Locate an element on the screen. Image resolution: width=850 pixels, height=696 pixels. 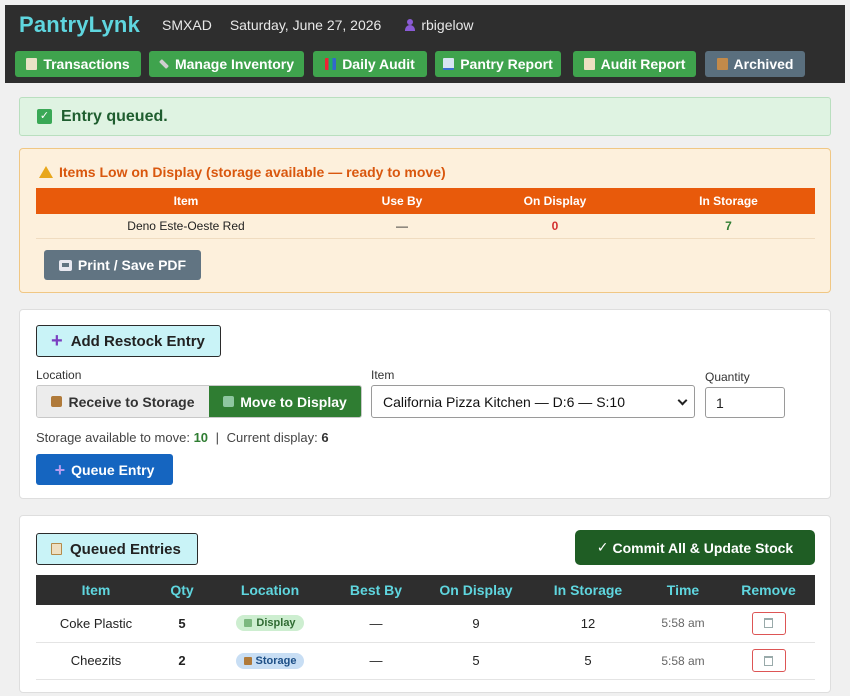
quantity-input: 1 is located at coordinates (745, 402).